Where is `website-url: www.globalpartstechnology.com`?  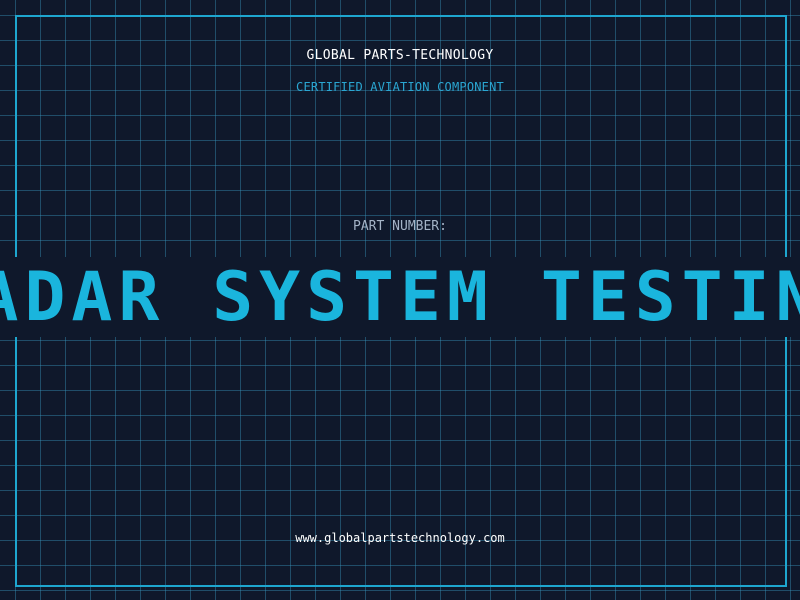
website-url: www.globalpartstechnology.com is located at coordinates (400, 538).